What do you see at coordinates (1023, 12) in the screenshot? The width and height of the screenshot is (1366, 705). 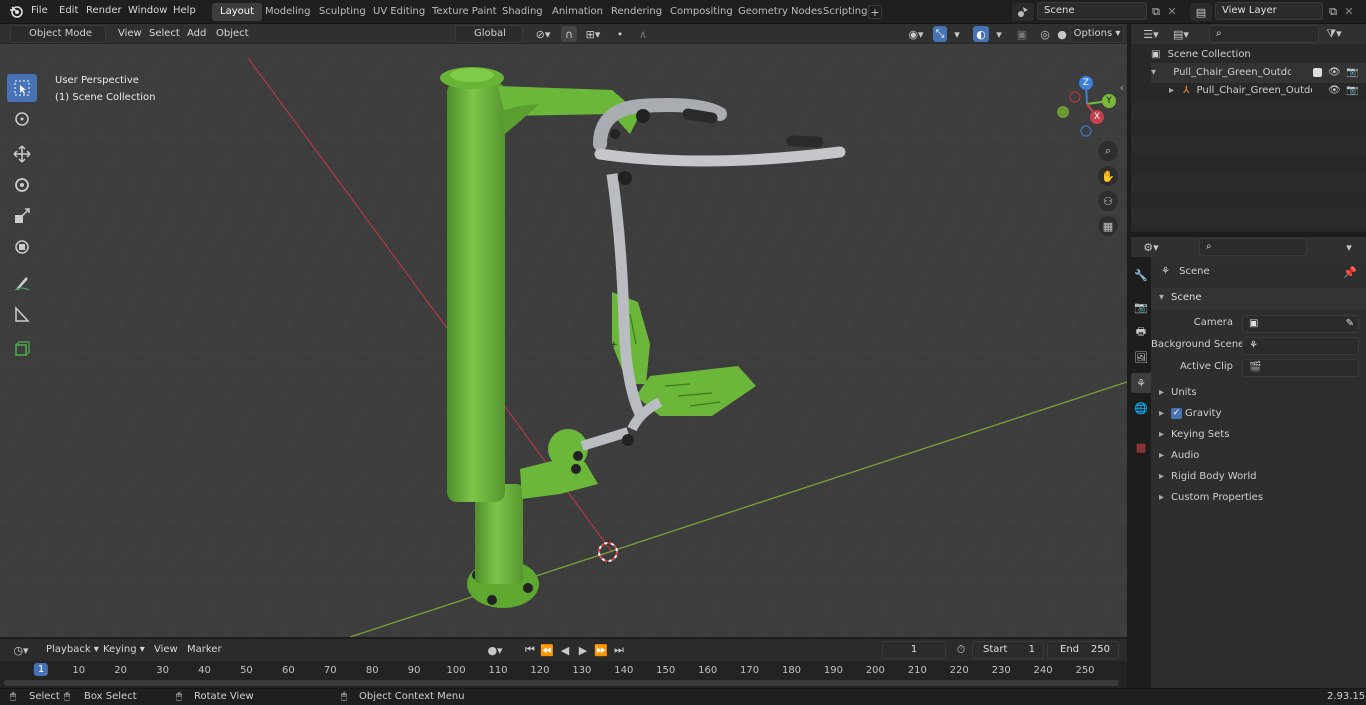 I see `scene-icon` at bounding box center [1023, 12].